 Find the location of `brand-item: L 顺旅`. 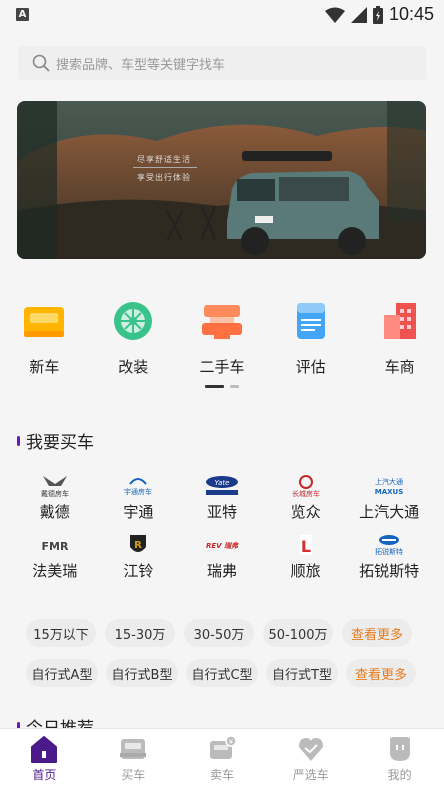

brand-item: L 顺旅 is located at coordinates (306, 556).